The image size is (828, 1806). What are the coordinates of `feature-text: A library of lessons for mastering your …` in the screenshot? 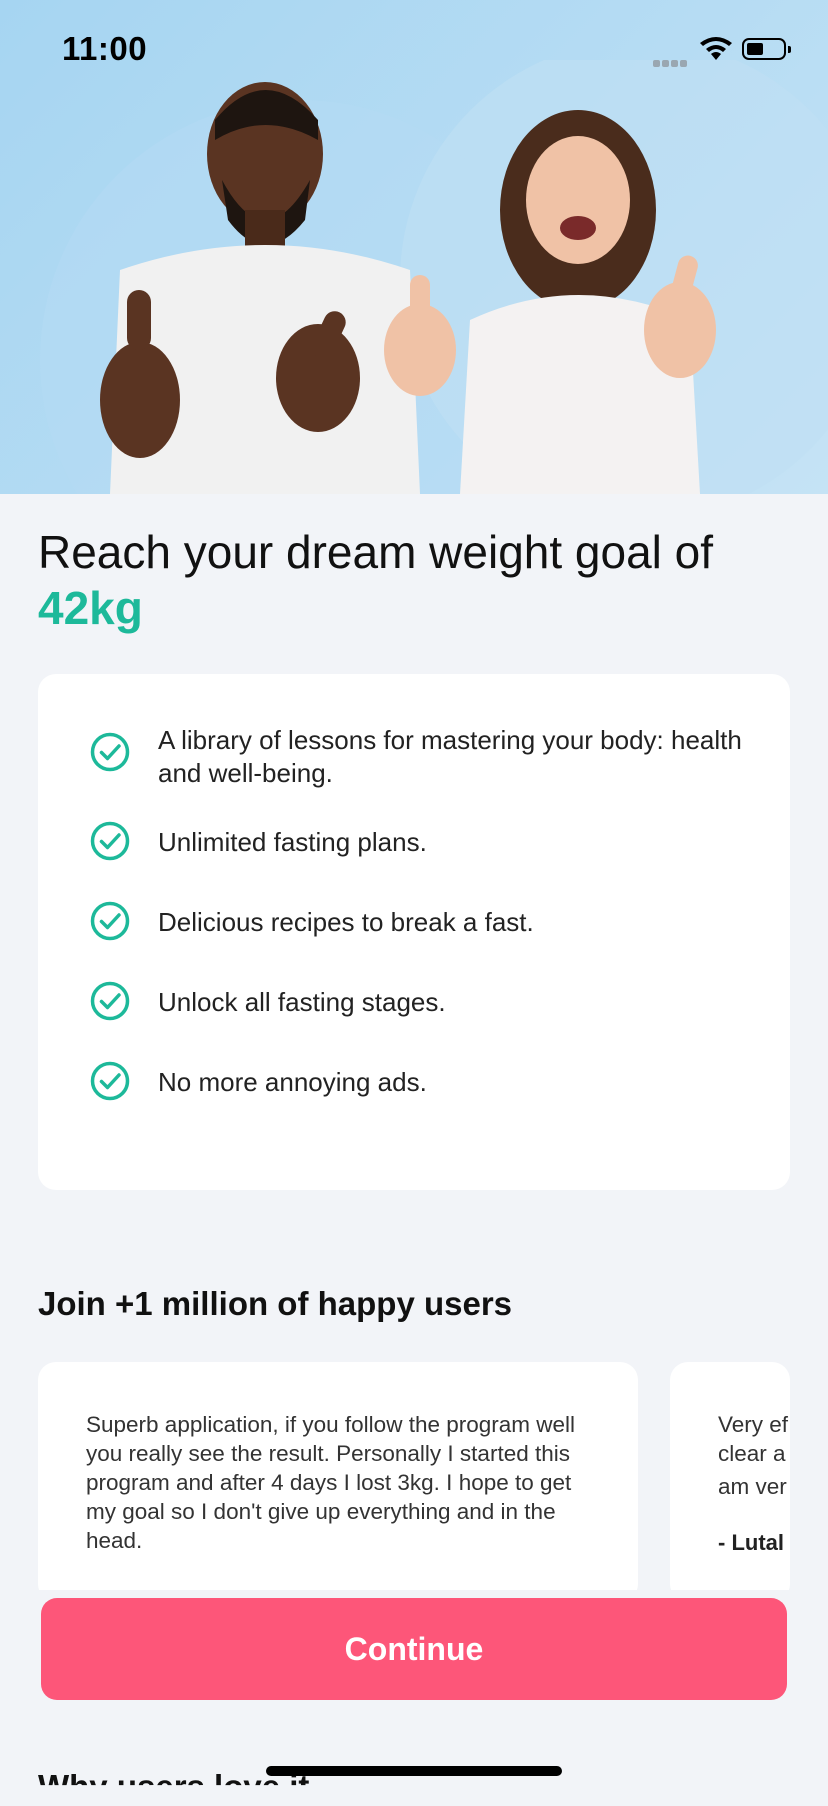 It's located at (450, 756).